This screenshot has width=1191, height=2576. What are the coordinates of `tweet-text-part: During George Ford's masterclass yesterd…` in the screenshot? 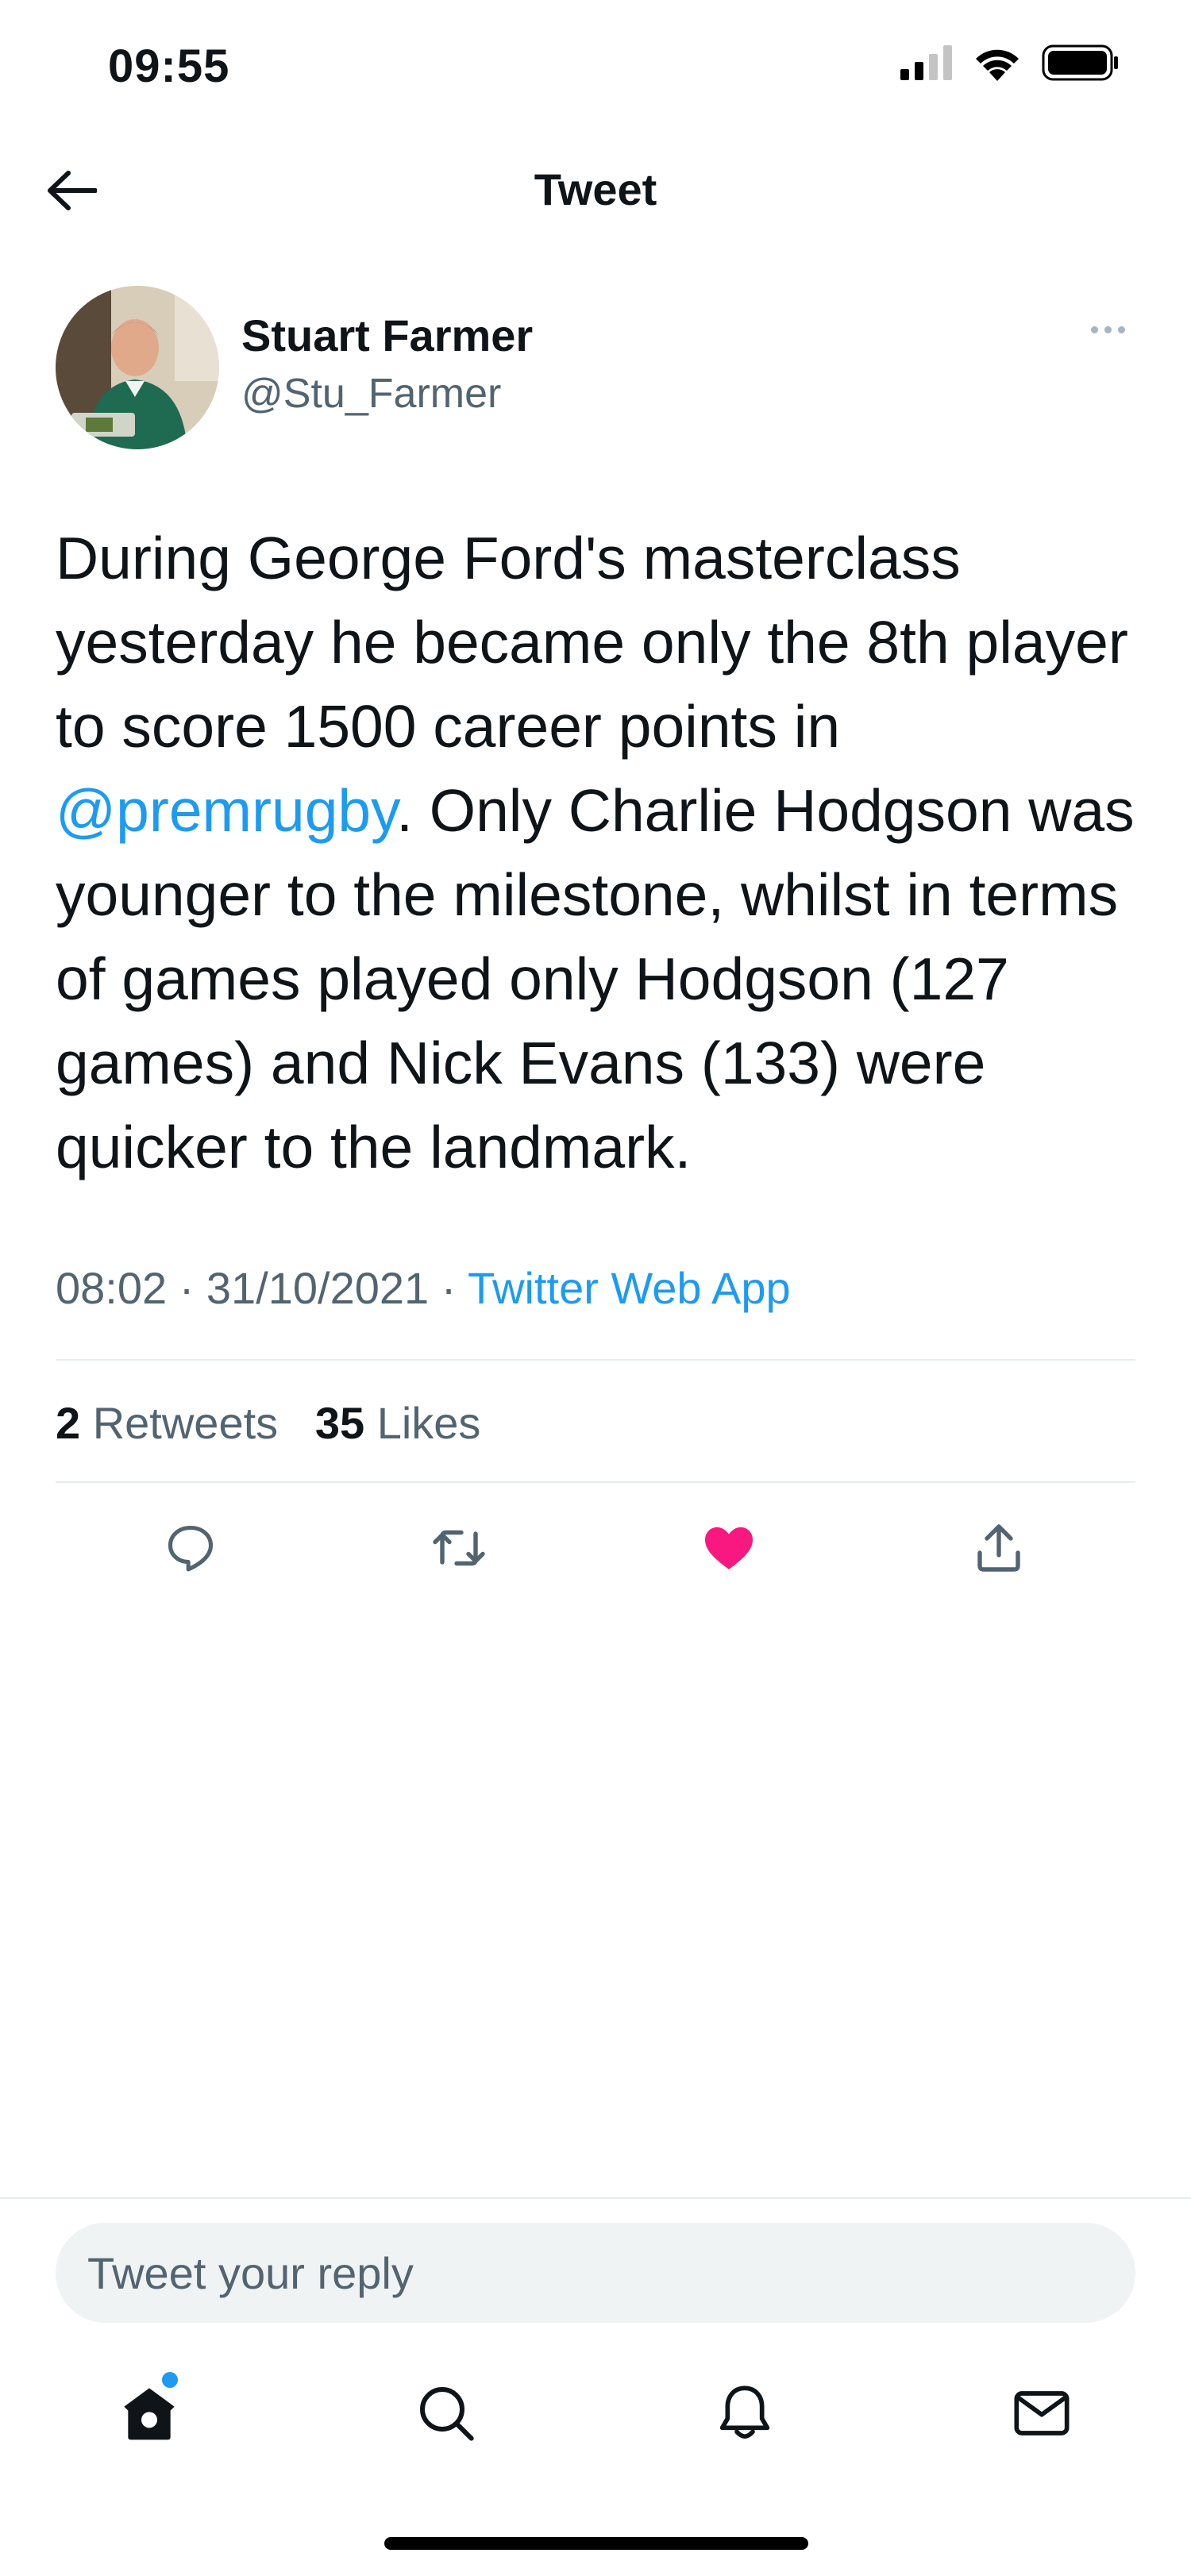 It's located at (592, 642).